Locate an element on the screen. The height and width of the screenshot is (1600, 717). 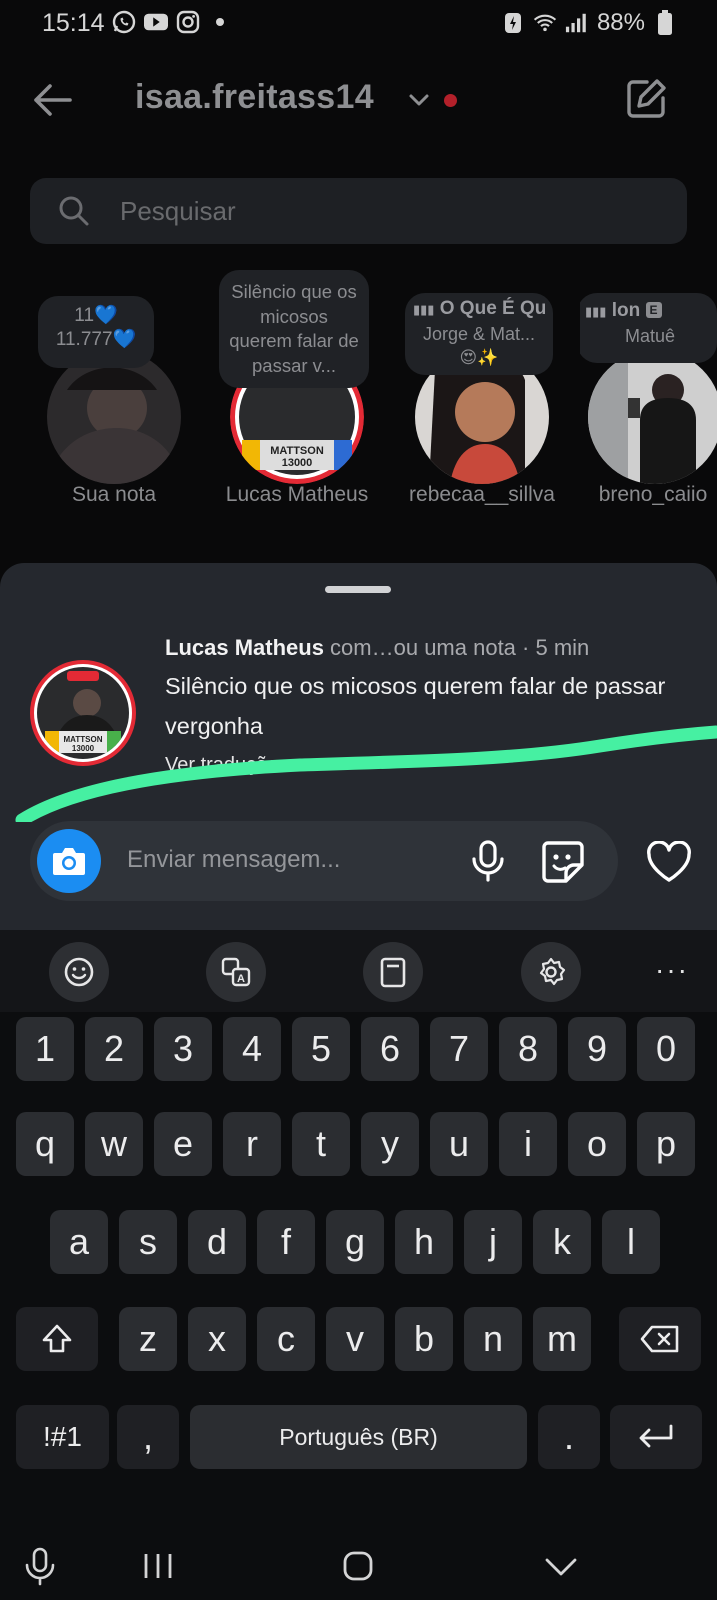
letter-key-d: d is located at coordinates (217, 1242).